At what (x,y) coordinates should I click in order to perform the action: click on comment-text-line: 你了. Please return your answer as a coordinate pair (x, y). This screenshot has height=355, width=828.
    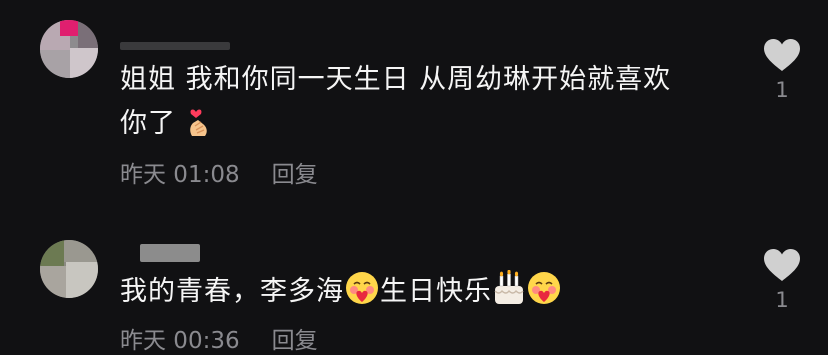
    Looking at the image, I should click on (420, 127).